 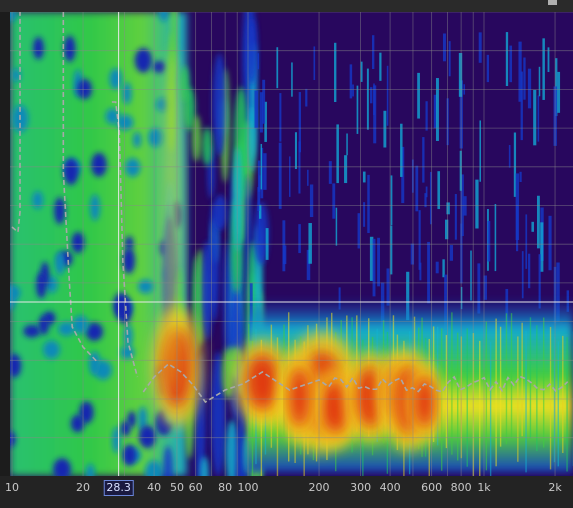 I want to click on frequency-axis: 10 20 40 50 60 80 100 200 300 400 600 800 1k 2k 28.3, so click(x=286, y=492).